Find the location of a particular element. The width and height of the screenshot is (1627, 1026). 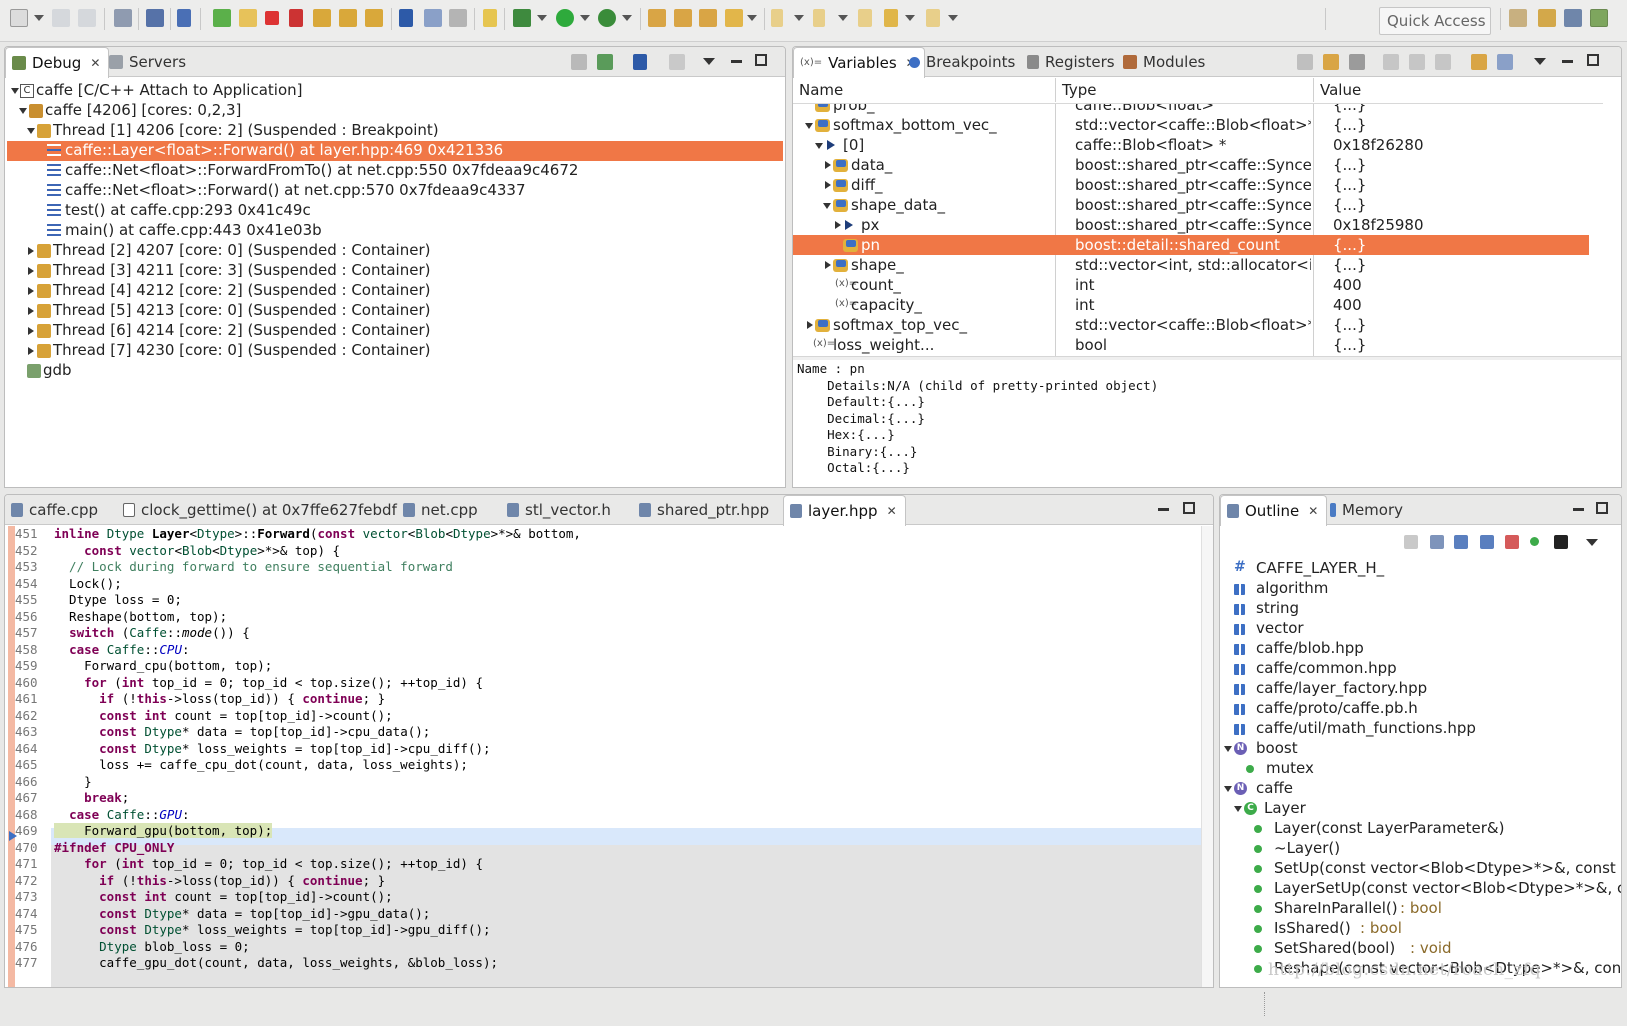

instruction-stepping-icon is located at coordinates (406, 18).